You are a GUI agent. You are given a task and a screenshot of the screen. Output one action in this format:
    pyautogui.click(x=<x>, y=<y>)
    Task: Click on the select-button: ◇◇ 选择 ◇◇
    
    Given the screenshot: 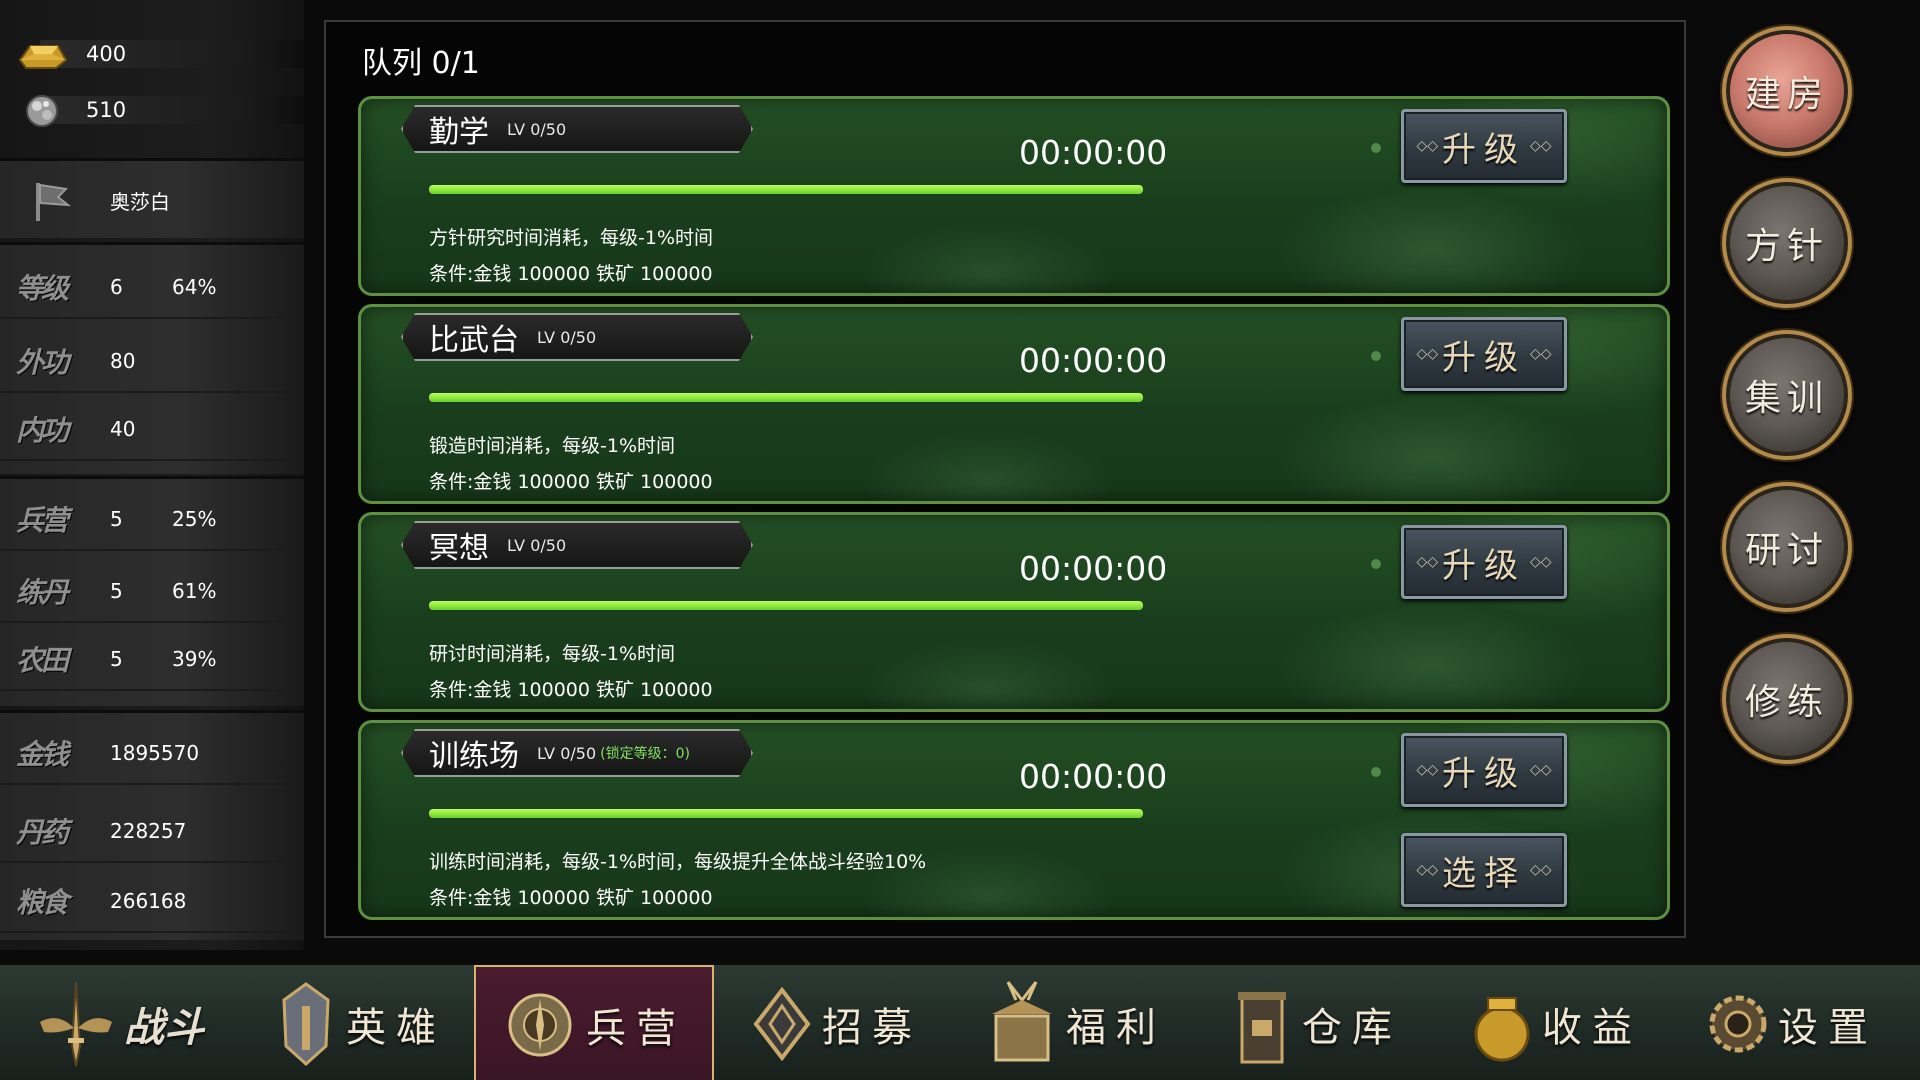 What is the action you would take?
    pyautogui.click(x=1484, y=870)
    